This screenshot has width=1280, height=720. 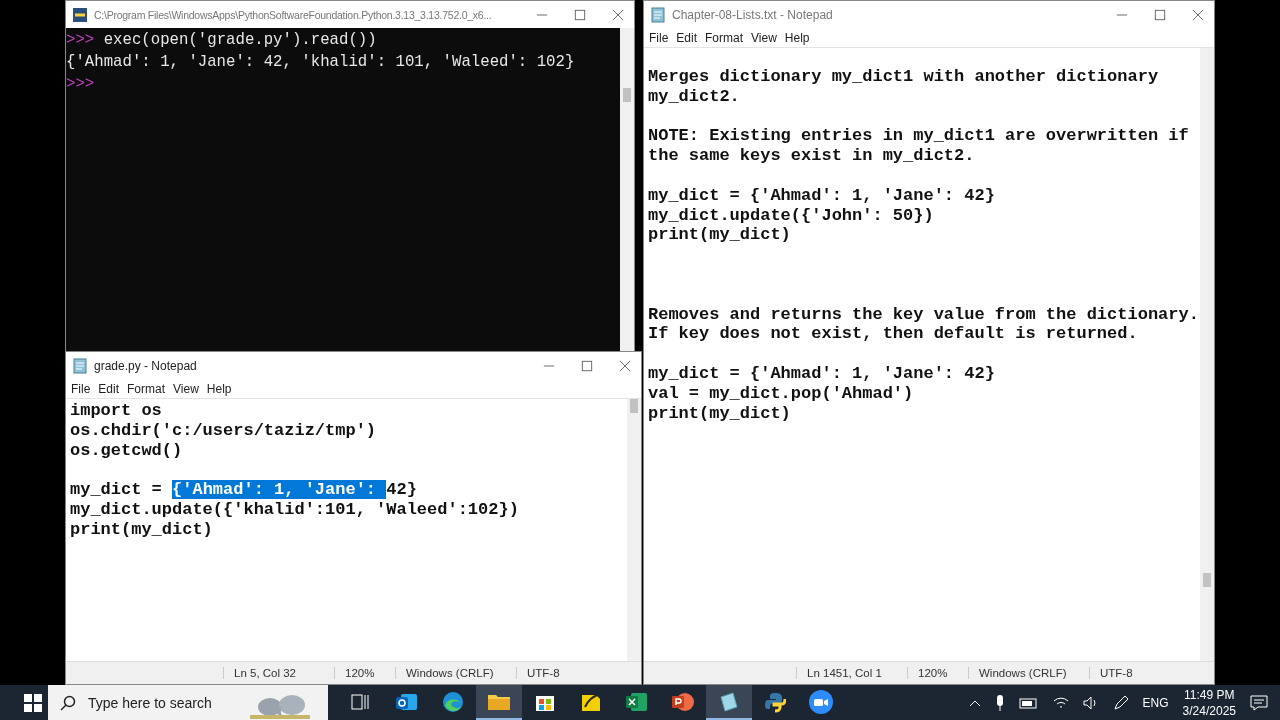 What do you see at coordinates (1209, 710) in the screenshot?
I see `clock-date: 3/24/2025` at bounding box center [1209, 710].